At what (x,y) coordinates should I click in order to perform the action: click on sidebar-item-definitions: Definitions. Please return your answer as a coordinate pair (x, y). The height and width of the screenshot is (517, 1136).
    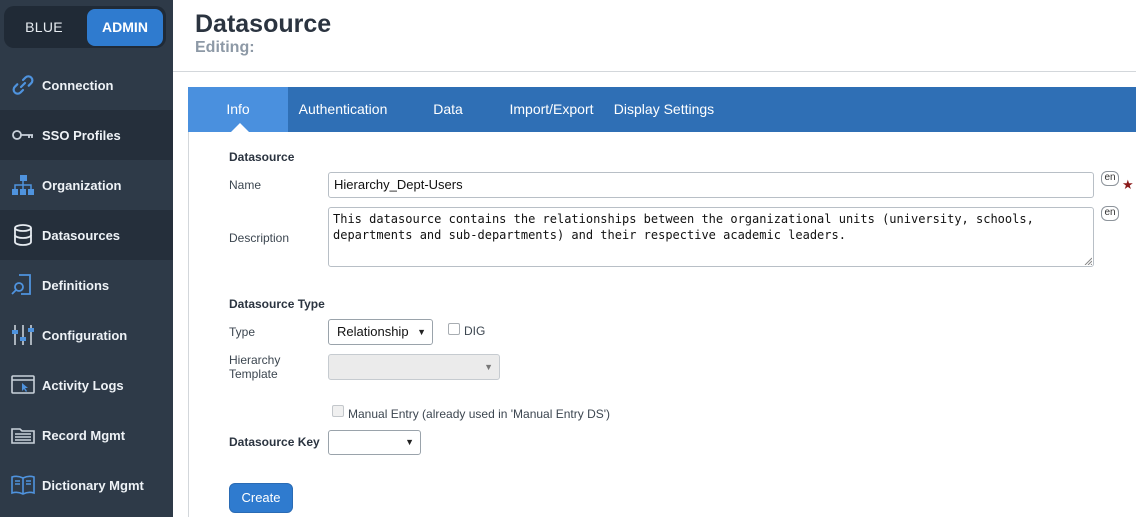
    Looking at the image, I should click on (86, 285).